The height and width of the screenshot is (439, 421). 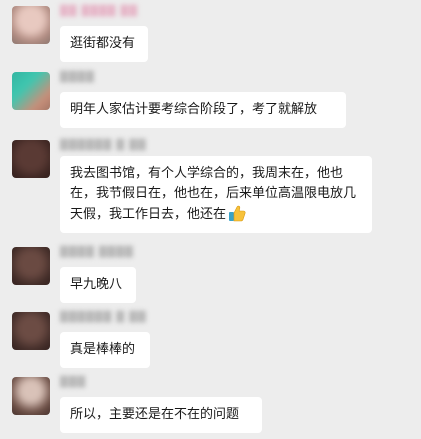 I want to click on message-bubble: 明年人家估计要考综合阶段了，考了就解放, so click(x=203, y=110).